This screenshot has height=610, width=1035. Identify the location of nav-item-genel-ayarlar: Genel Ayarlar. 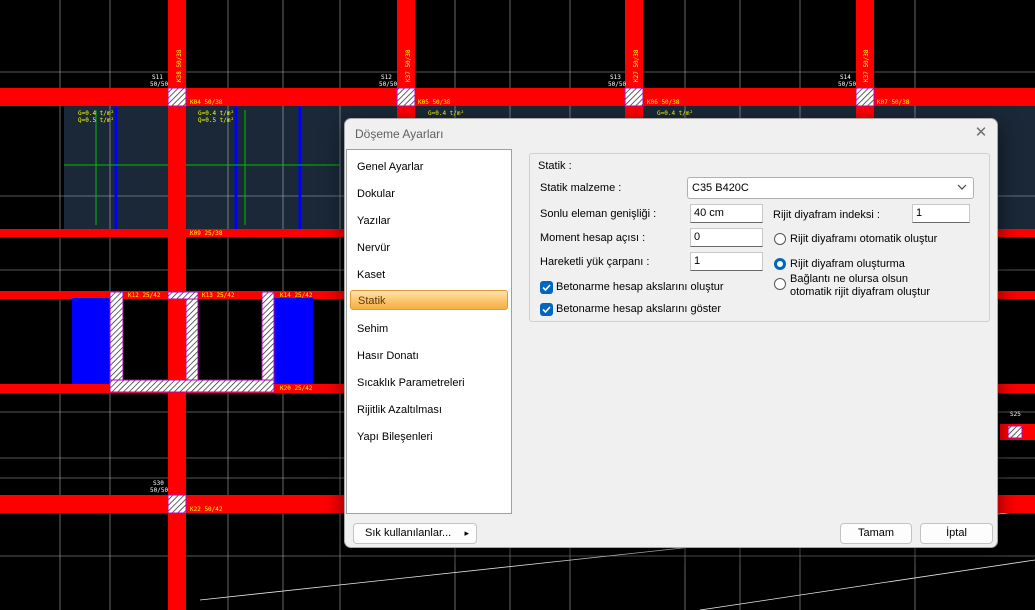
(390, 167).